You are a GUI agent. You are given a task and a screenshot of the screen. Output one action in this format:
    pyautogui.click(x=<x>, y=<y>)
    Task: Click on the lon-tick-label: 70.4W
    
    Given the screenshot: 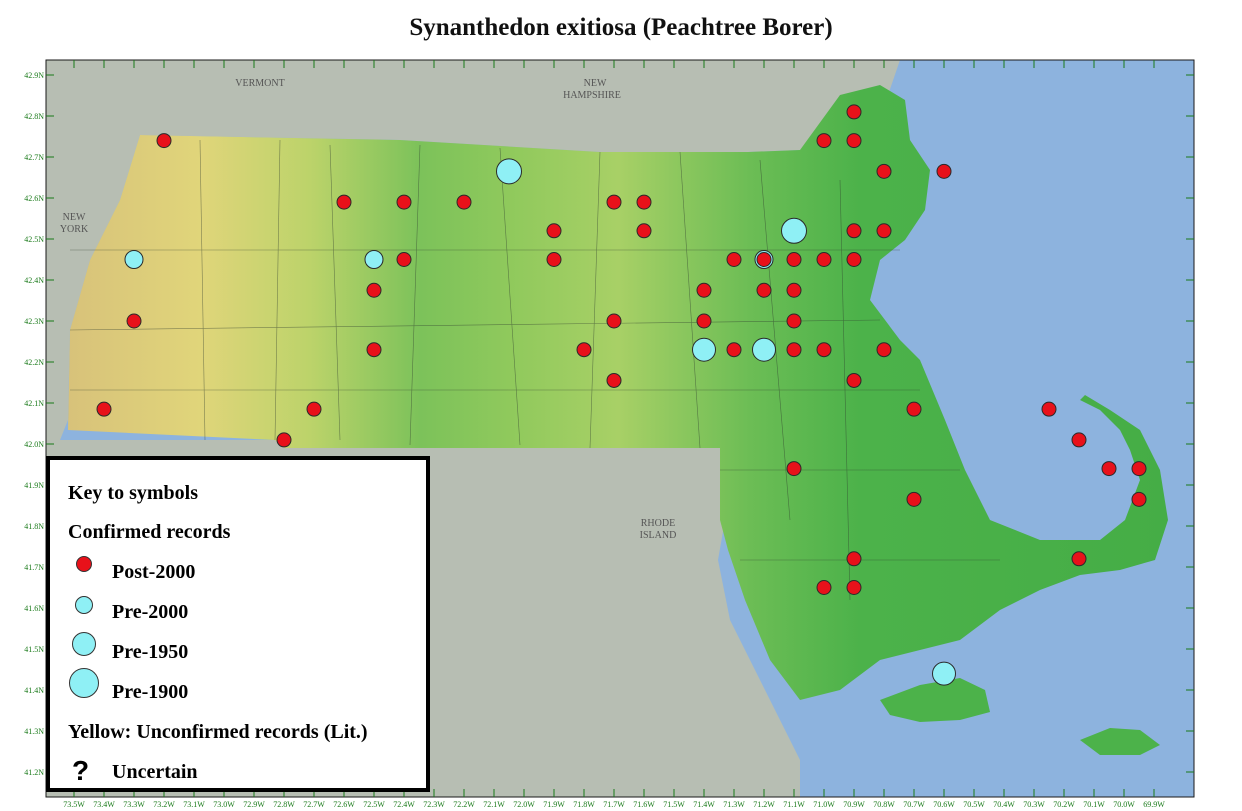 What is the action you would take?
    pyautogui.click(x=1004, y=804)
    